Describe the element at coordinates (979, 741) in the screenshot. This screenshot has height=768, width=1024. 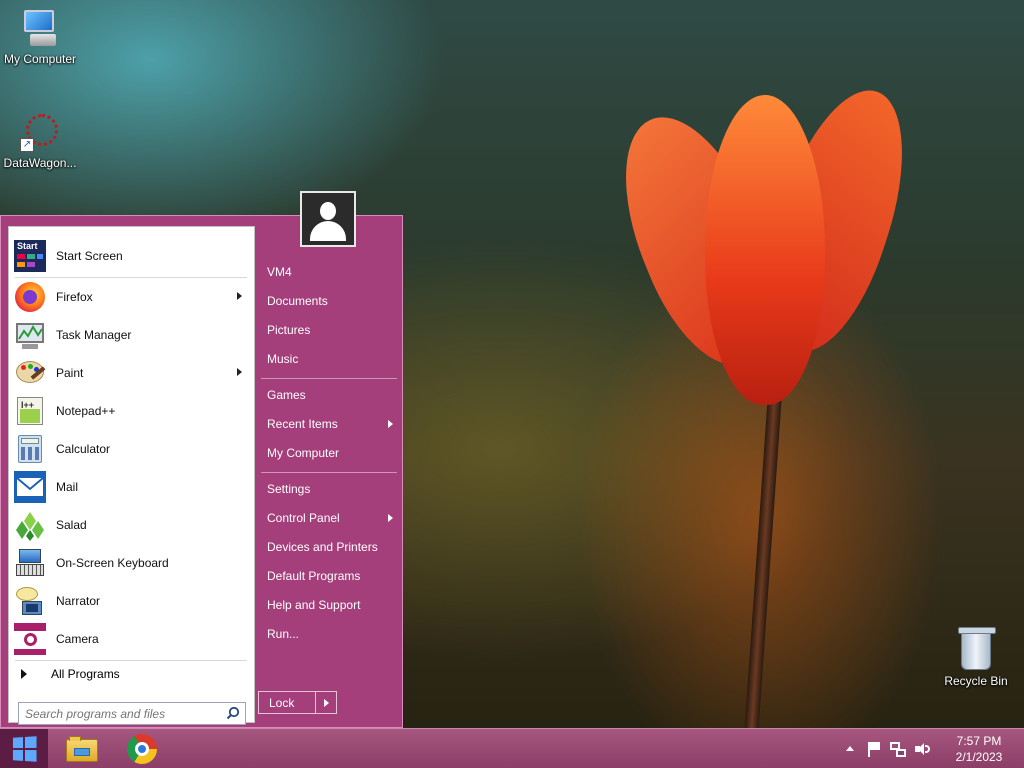
I see `clock-time: 7:57 PM` at that location.